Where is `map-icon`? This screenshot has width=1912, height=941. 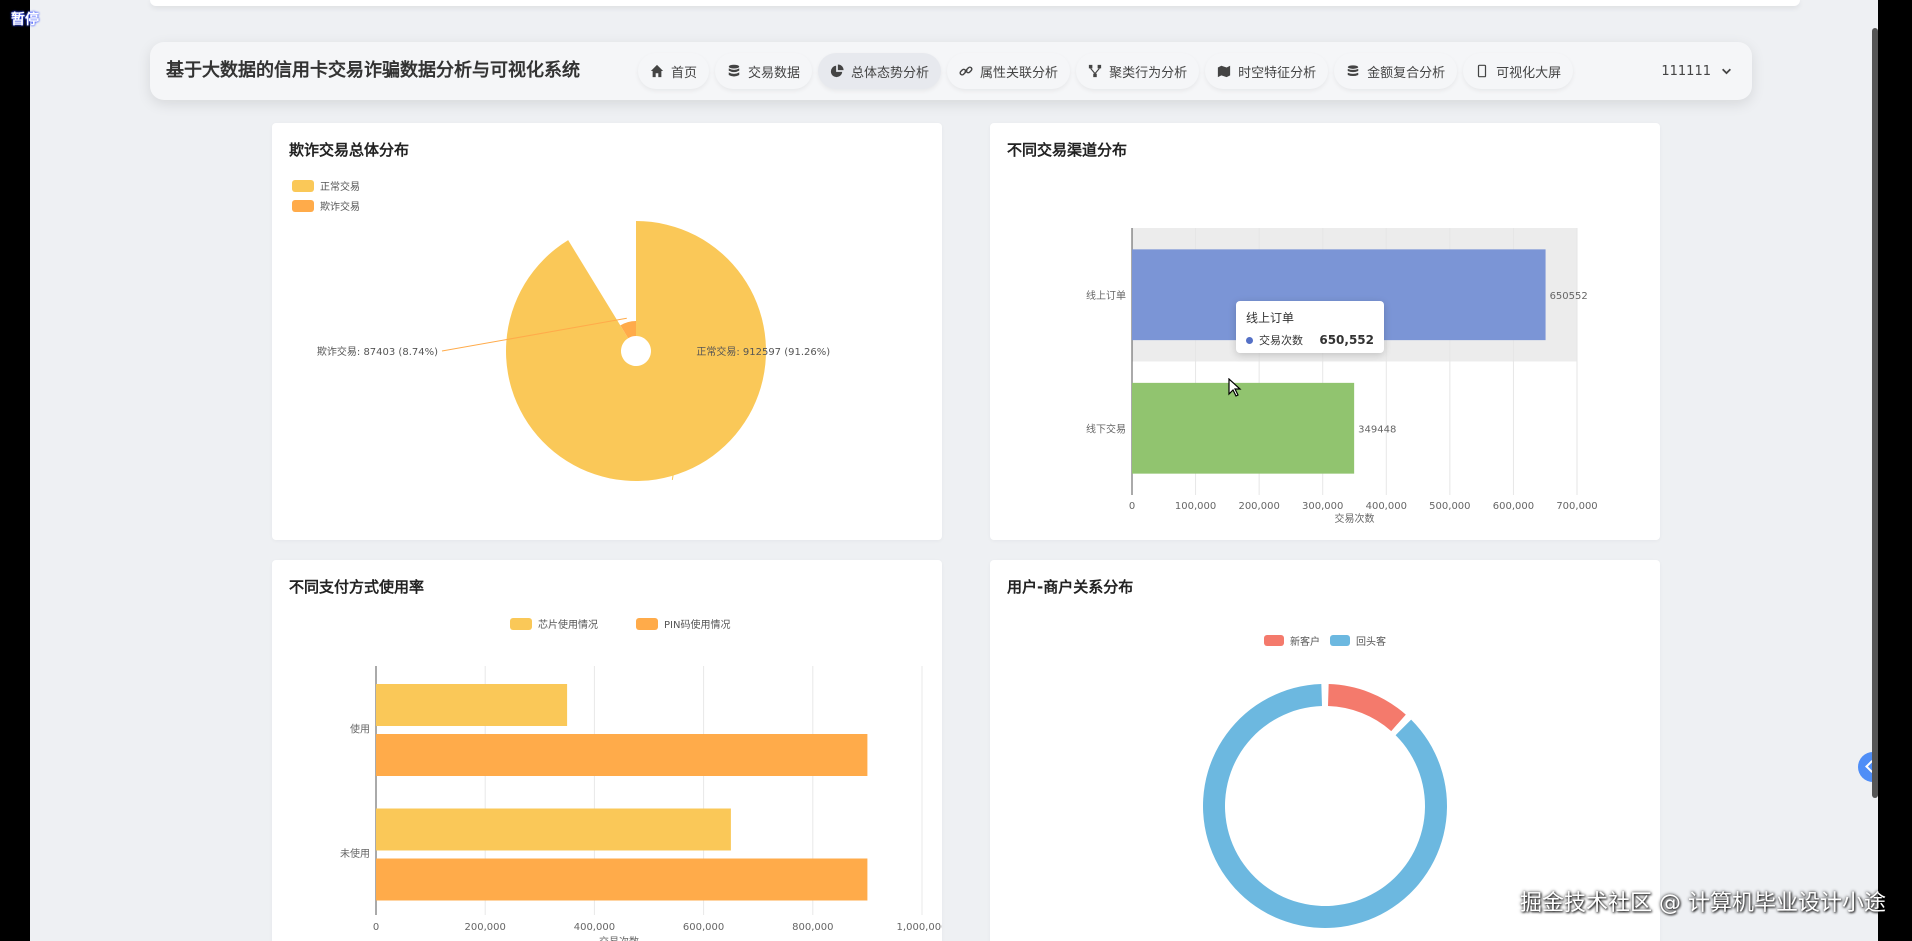
map-icon is located at coordinates (1224, 71).